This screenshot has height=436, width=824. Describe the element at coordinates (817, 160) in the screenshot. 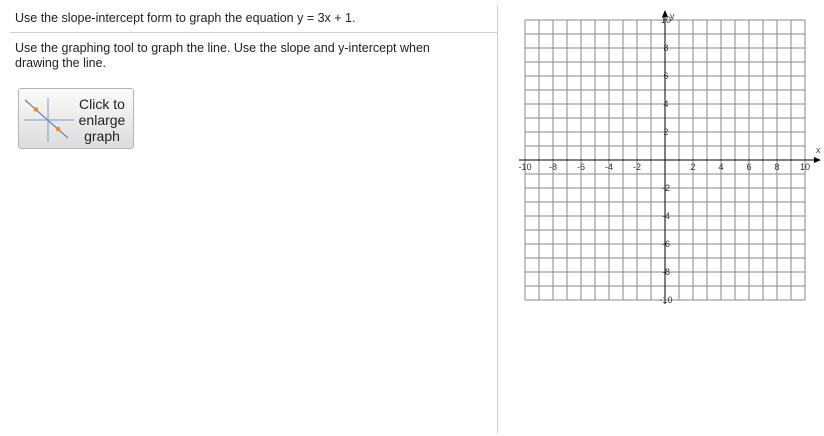

I see `x-axis-arrow` at that location.